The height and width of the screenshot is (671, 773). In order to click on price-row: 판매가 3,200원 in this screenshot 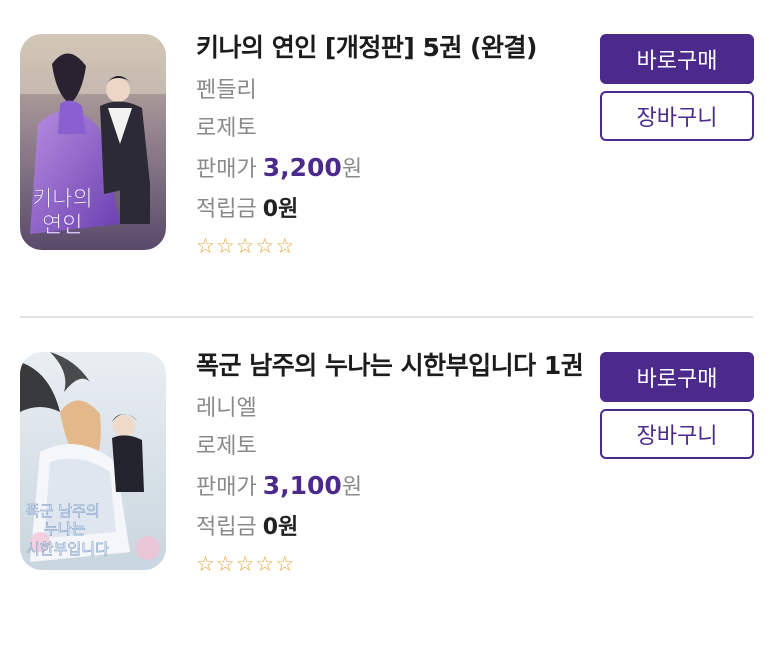, I will do `click(393, 169)`.